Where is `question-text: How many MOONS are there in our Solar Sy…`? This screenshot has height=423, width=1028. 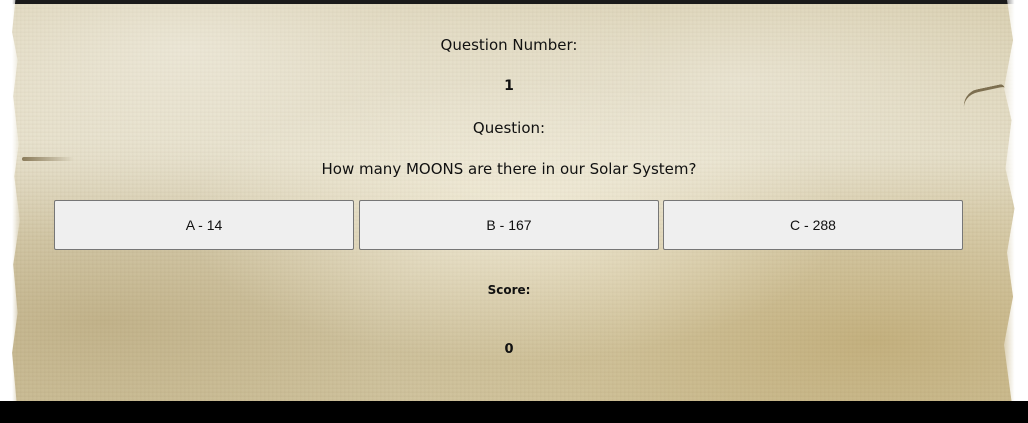 question-text: How many MOONS are there in our Solar Sy… is located at coordinates (509, 169).